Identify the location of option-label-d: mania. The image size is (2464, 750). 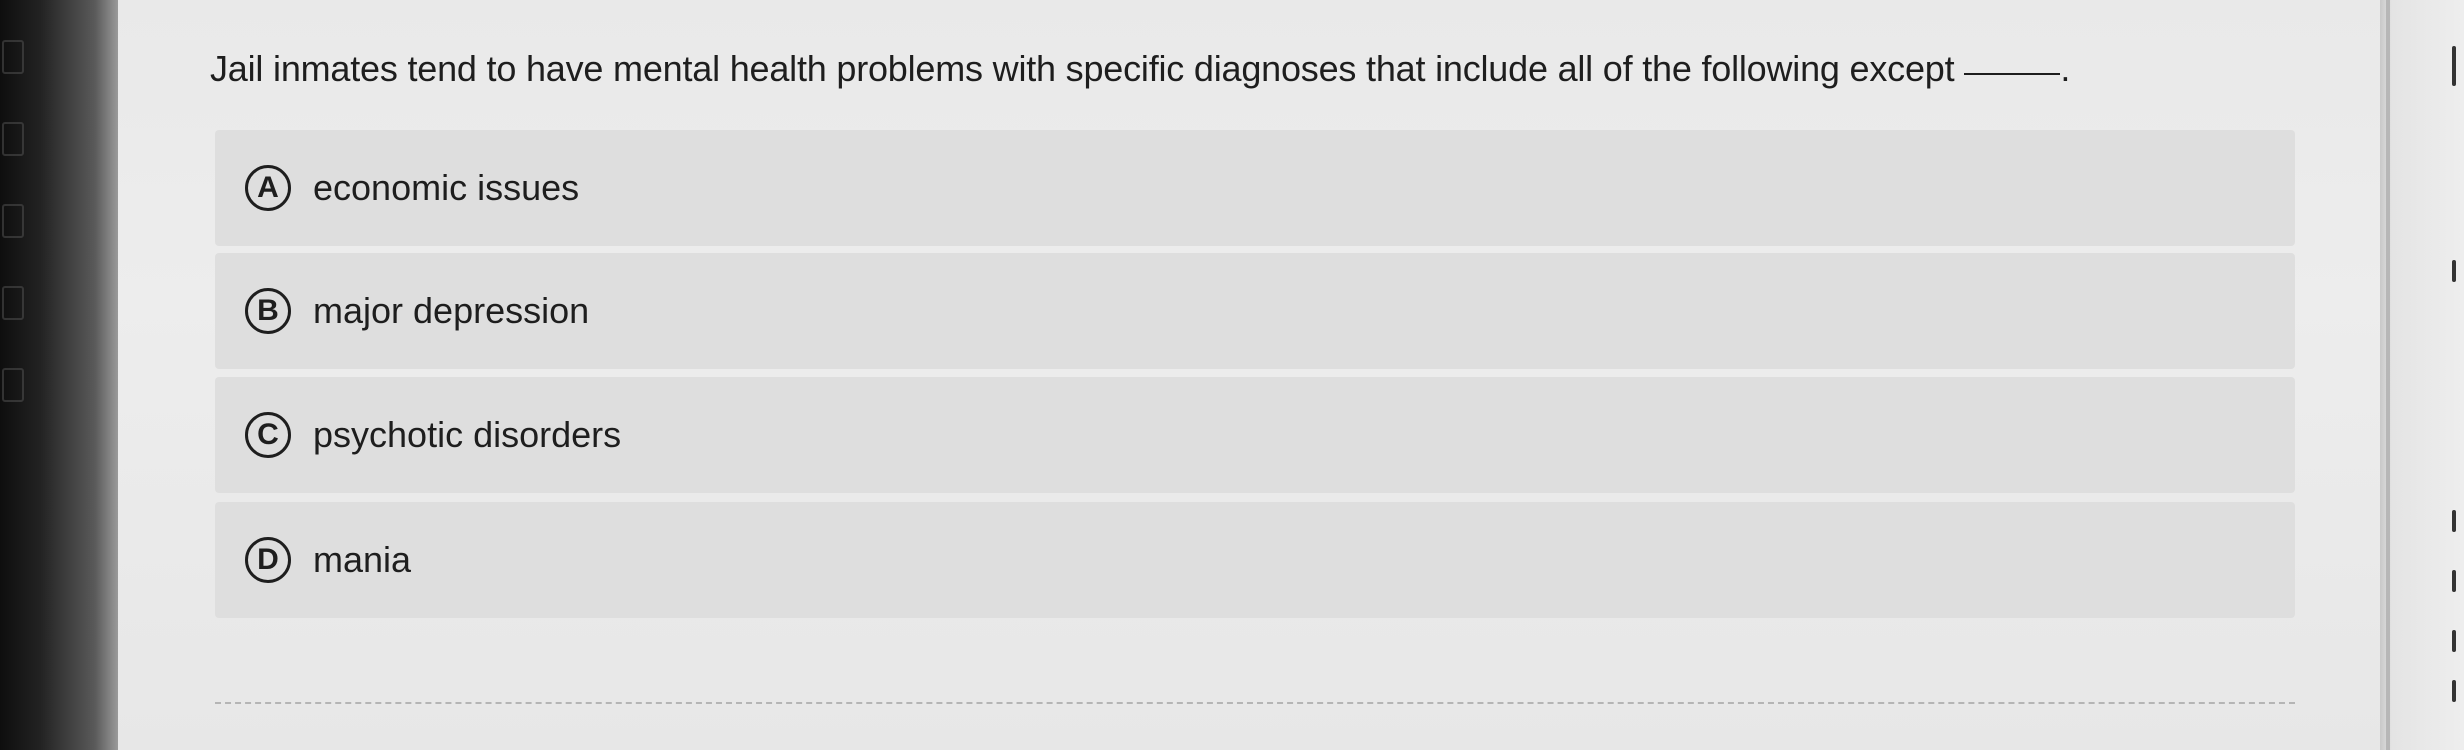
(362, 559).